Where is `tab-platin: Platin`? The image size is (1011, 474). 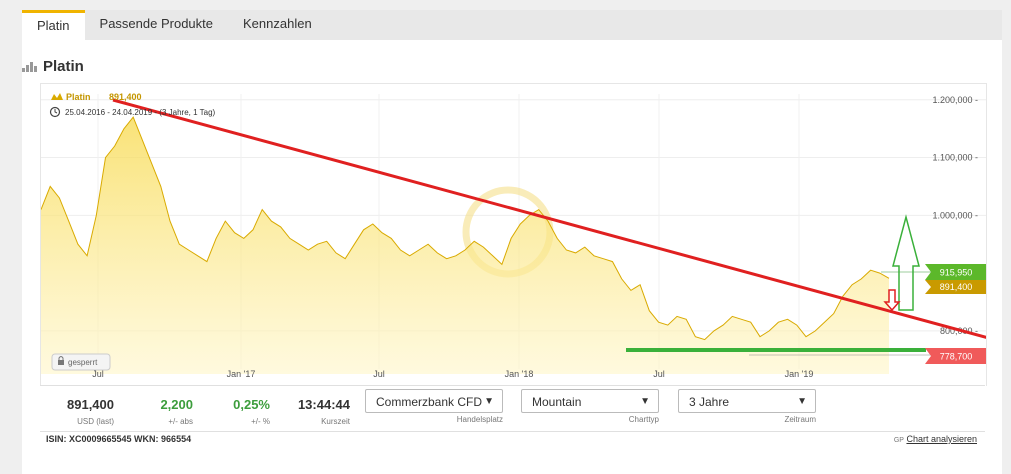
tab-platin: Platin is located at coordinates (53, 26).